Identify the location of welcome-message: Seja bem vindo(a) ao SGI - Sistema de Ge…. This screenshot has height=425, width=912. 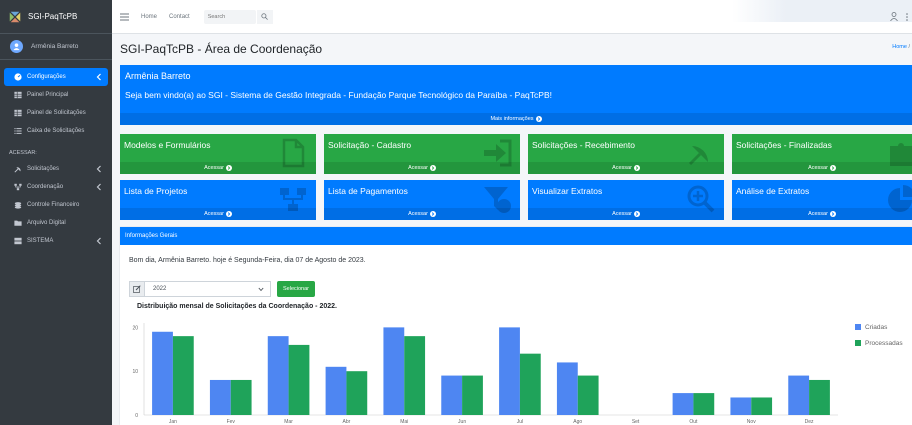
(338, 95).